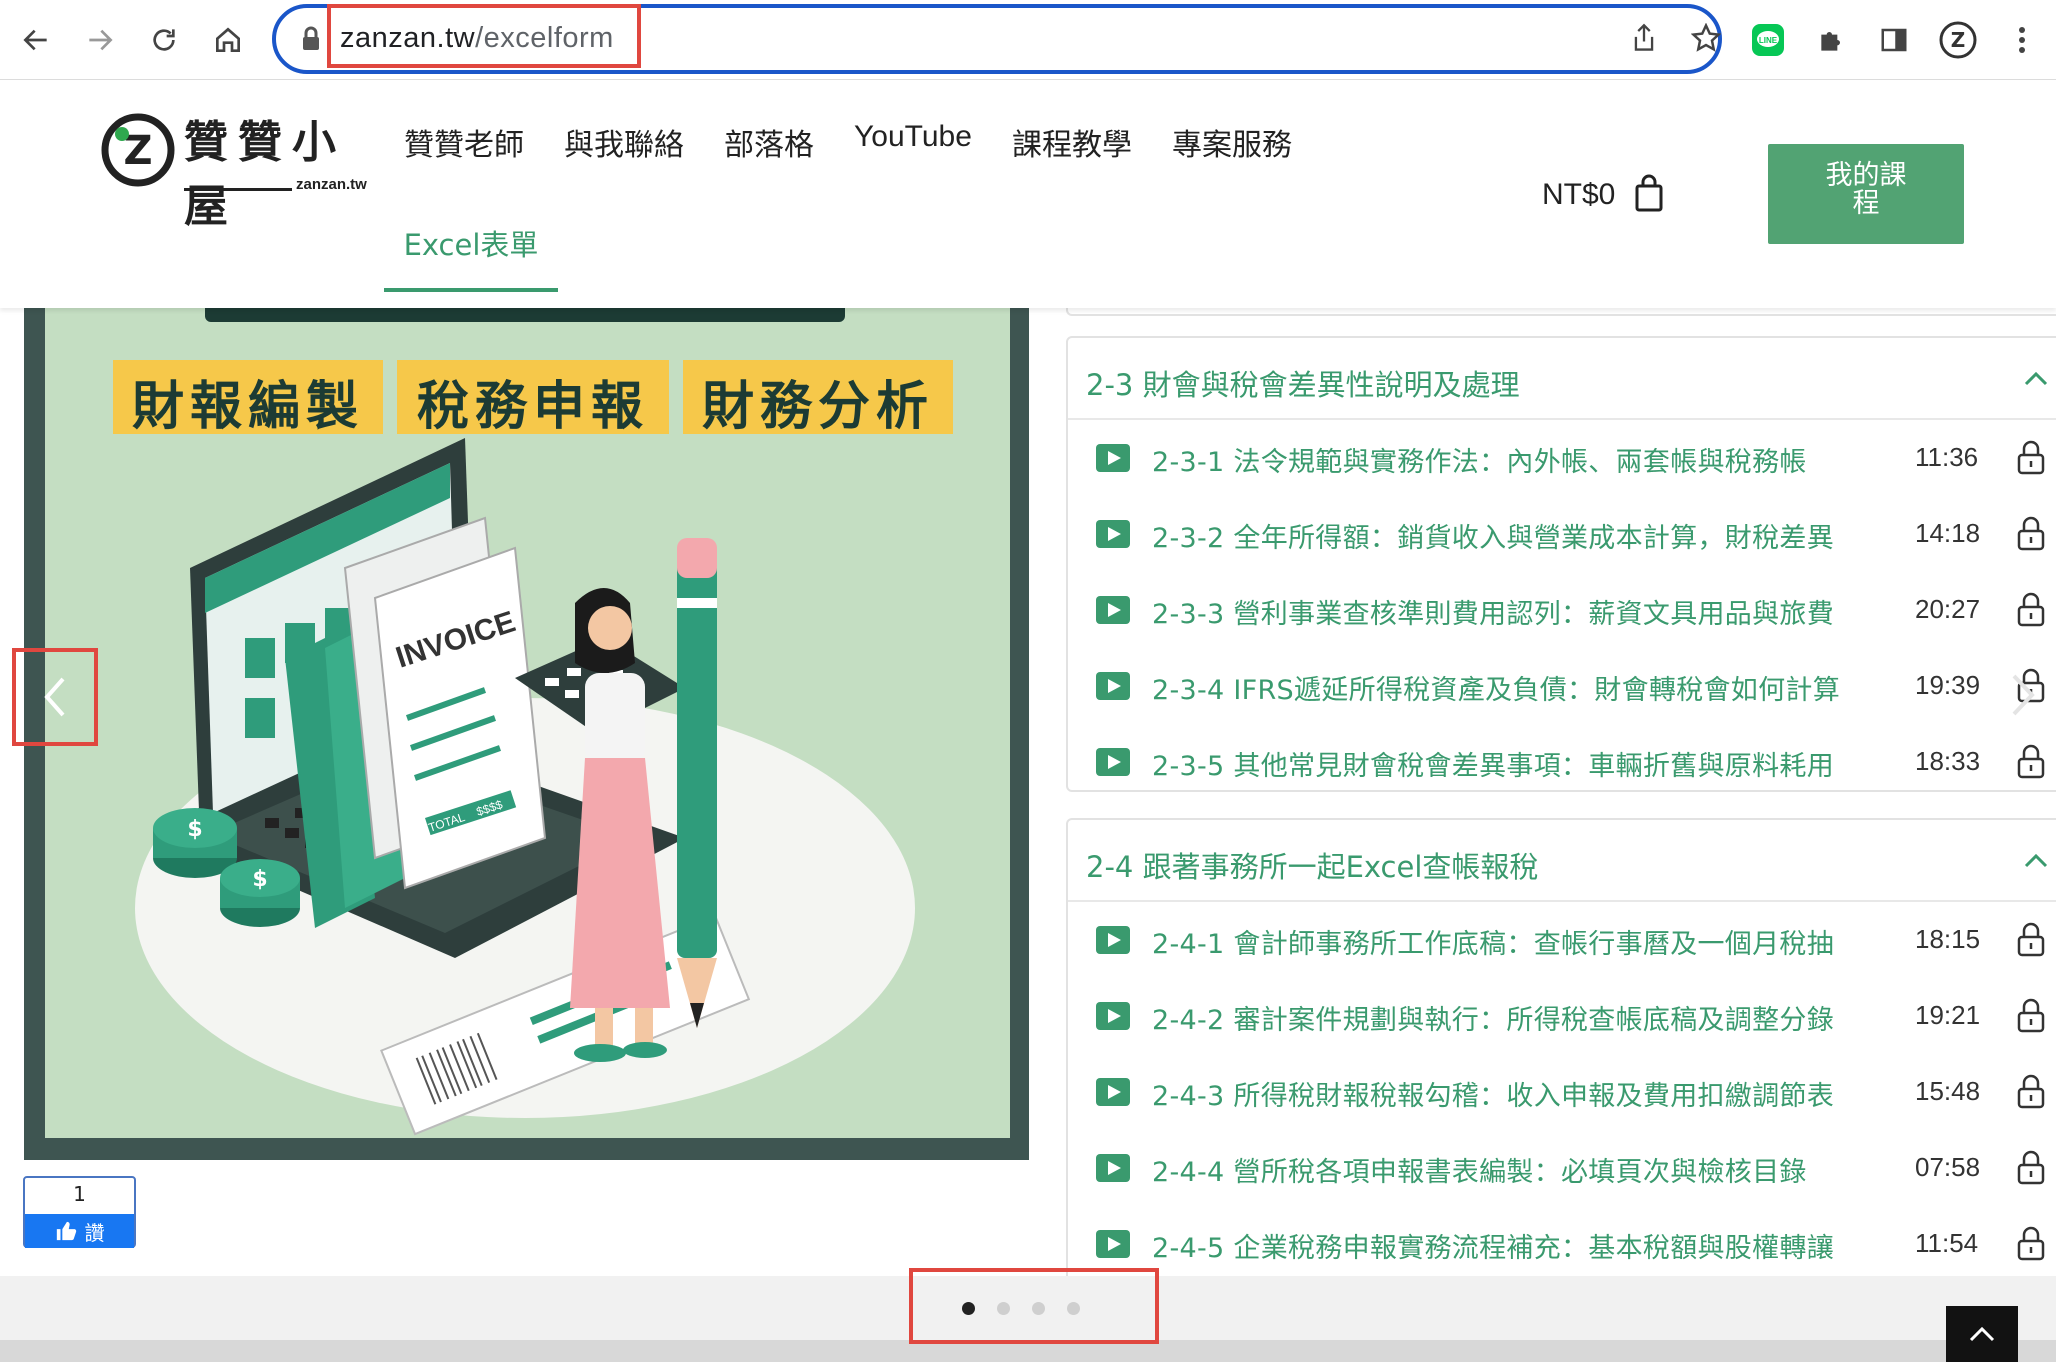 The width and height of the screenshot is (2056, 1362). Describe the element at coordinates (913, 137) in the screenshot. I see `menu-item-youtube: YouTube` at that location.